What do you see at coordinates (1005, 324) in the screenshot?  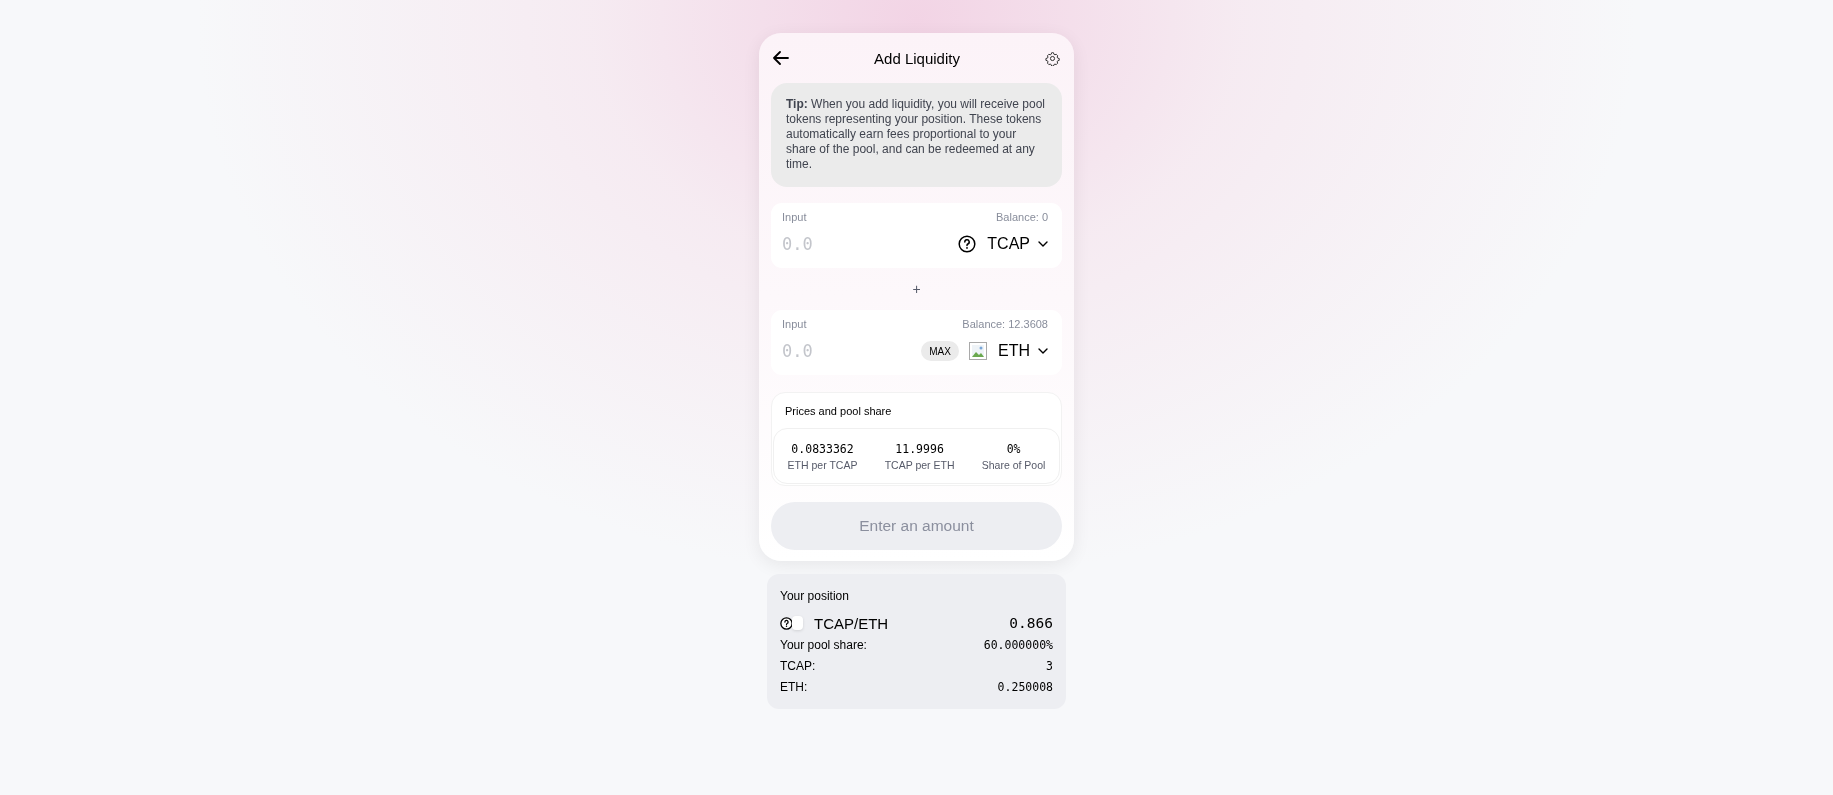 I see `balance-text: Balance: 12.3608` at bounding box center [1005, 324].